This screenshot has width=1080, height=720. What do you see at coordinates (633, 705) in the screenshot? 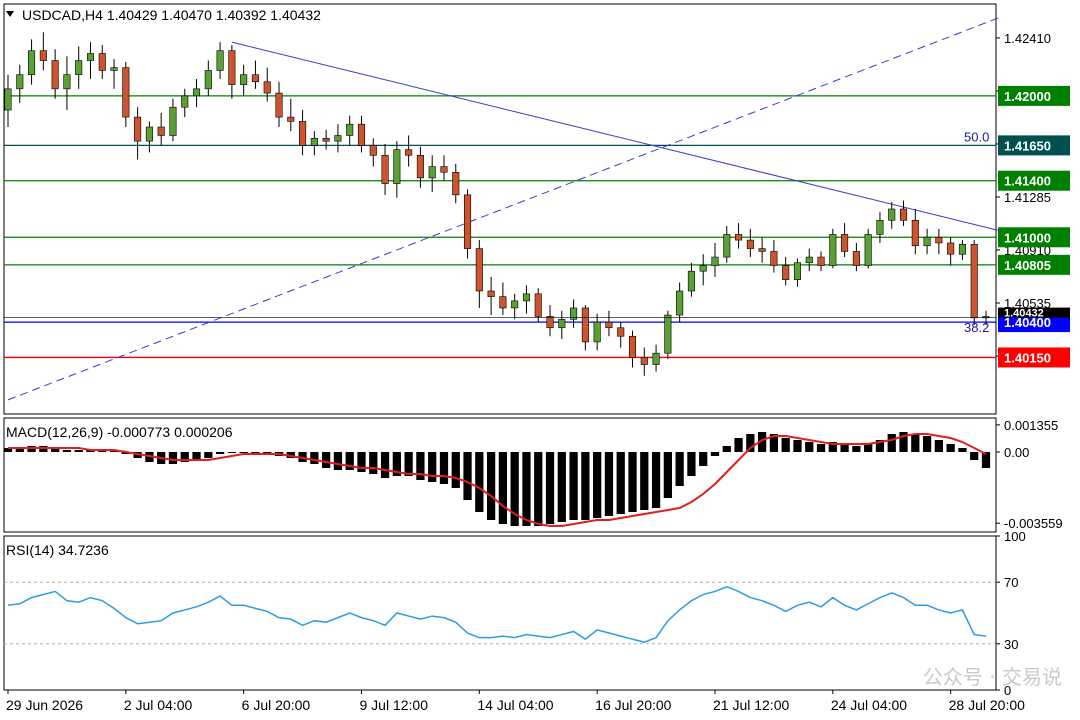
I see `time-tick-label: 16 Jul 20:00` at bounding box center [633, 705].